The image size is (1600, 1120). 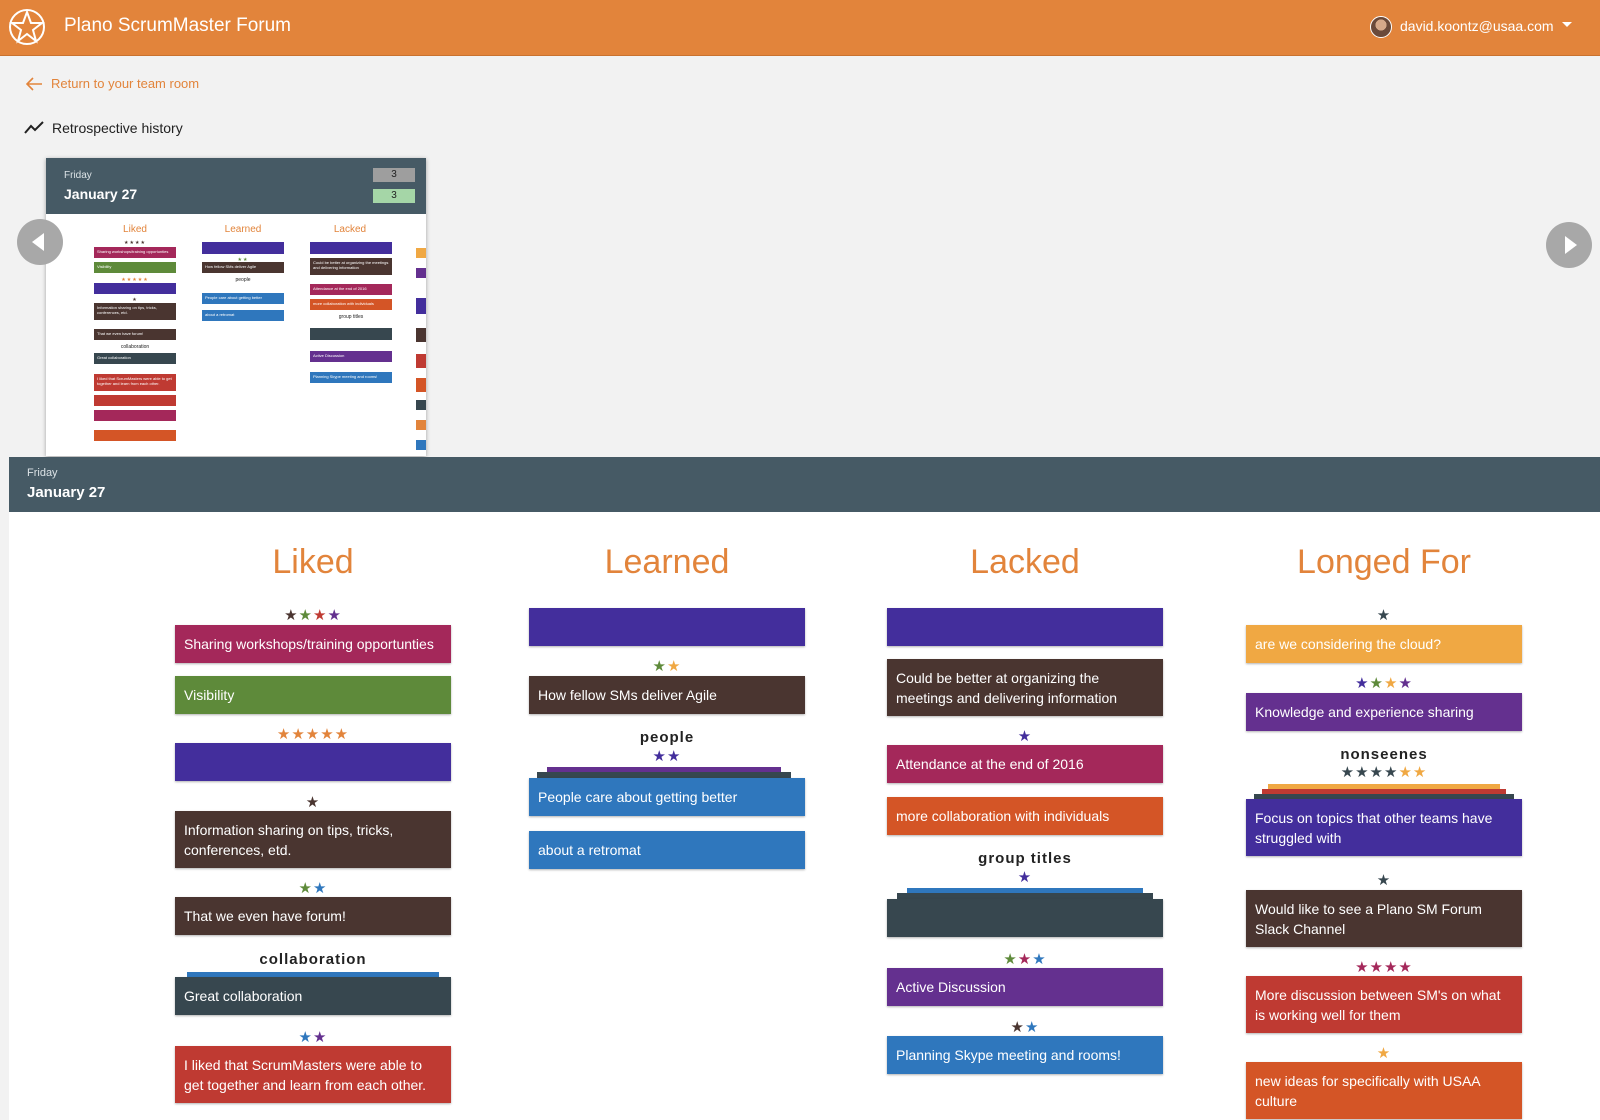 What do you see at coordinates (313, 644) in the screenshot?
I see `retro-card: Sharing workshops/training opportunties` at bounding box center [313, 644].